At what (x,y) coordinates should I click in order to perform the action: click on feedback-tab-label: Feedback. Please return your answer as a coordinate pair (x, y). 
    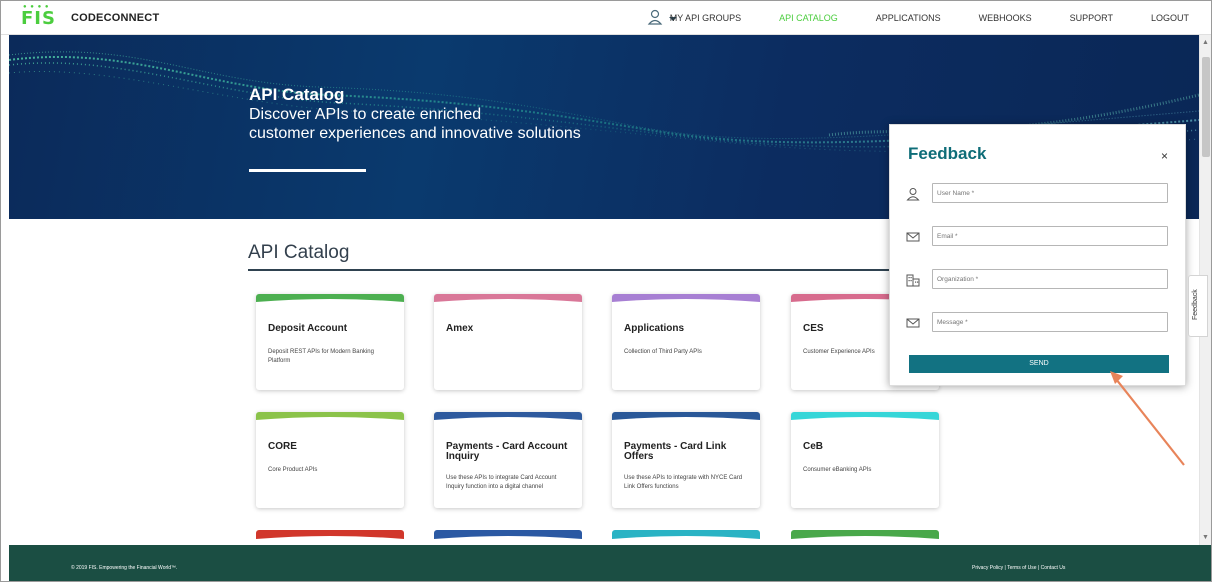
    Looking at the image, I should click on (1195, 304).